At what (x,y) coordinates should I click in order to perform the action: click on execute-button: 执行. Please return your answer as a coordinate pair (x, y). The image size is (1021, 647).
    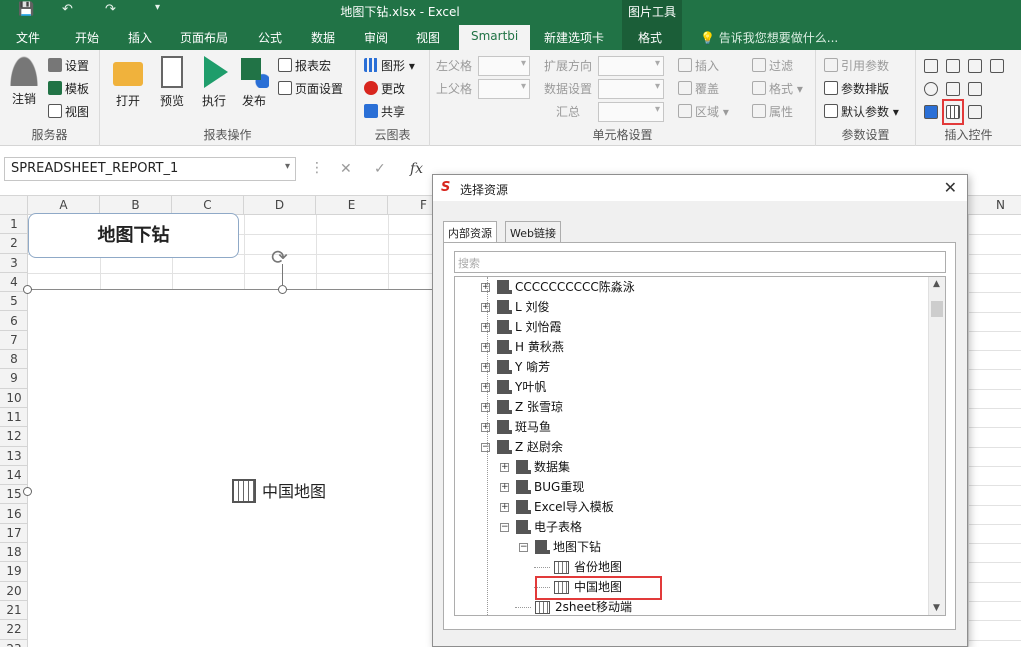
    Looking at the image, I should click on (214, 82).